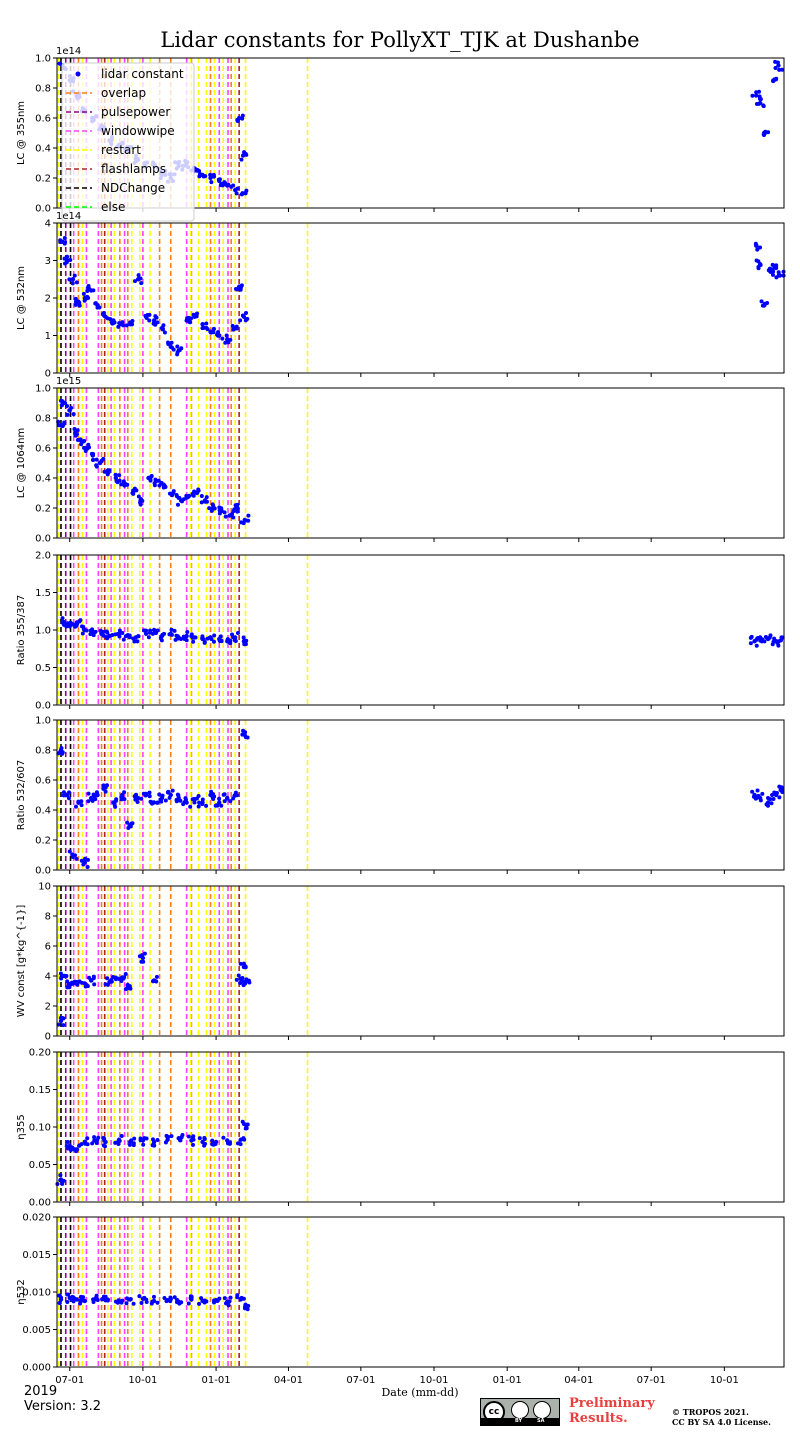 This screenshot has height=1440, width=800. What do you see at coordinates (121, 150) in the screenshot?
I see `legend-label: restart` at bounding box center [121, 150].